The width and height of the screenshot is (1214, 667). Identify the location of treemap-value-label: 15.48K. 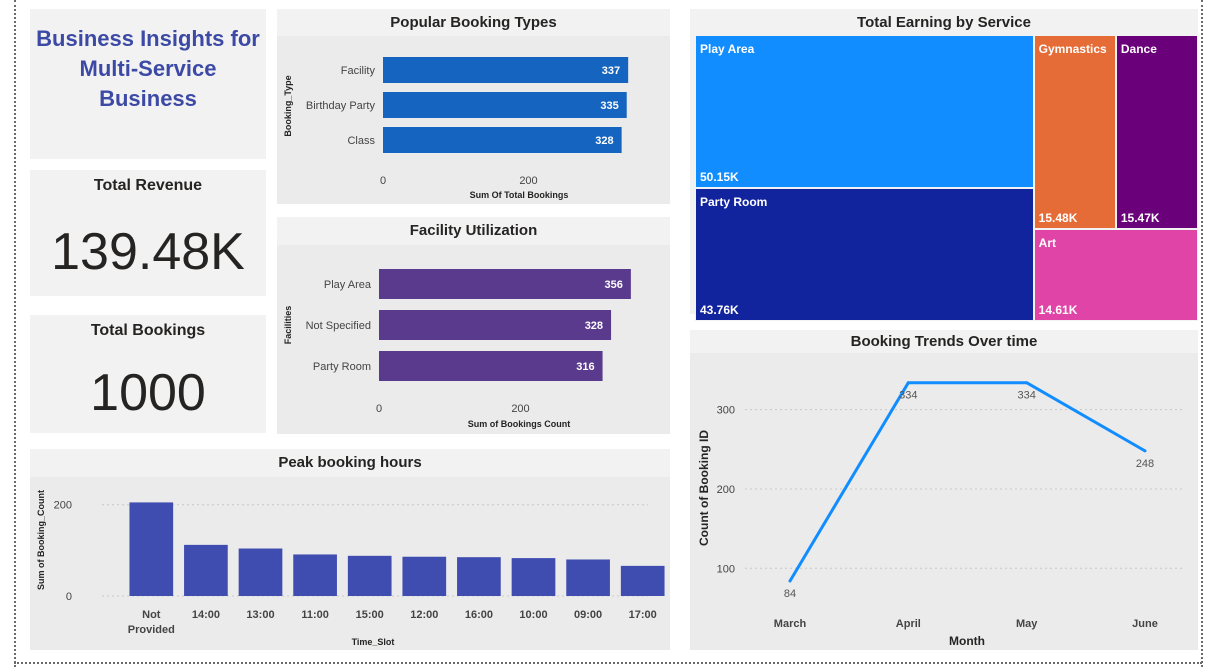
(1058, 218).